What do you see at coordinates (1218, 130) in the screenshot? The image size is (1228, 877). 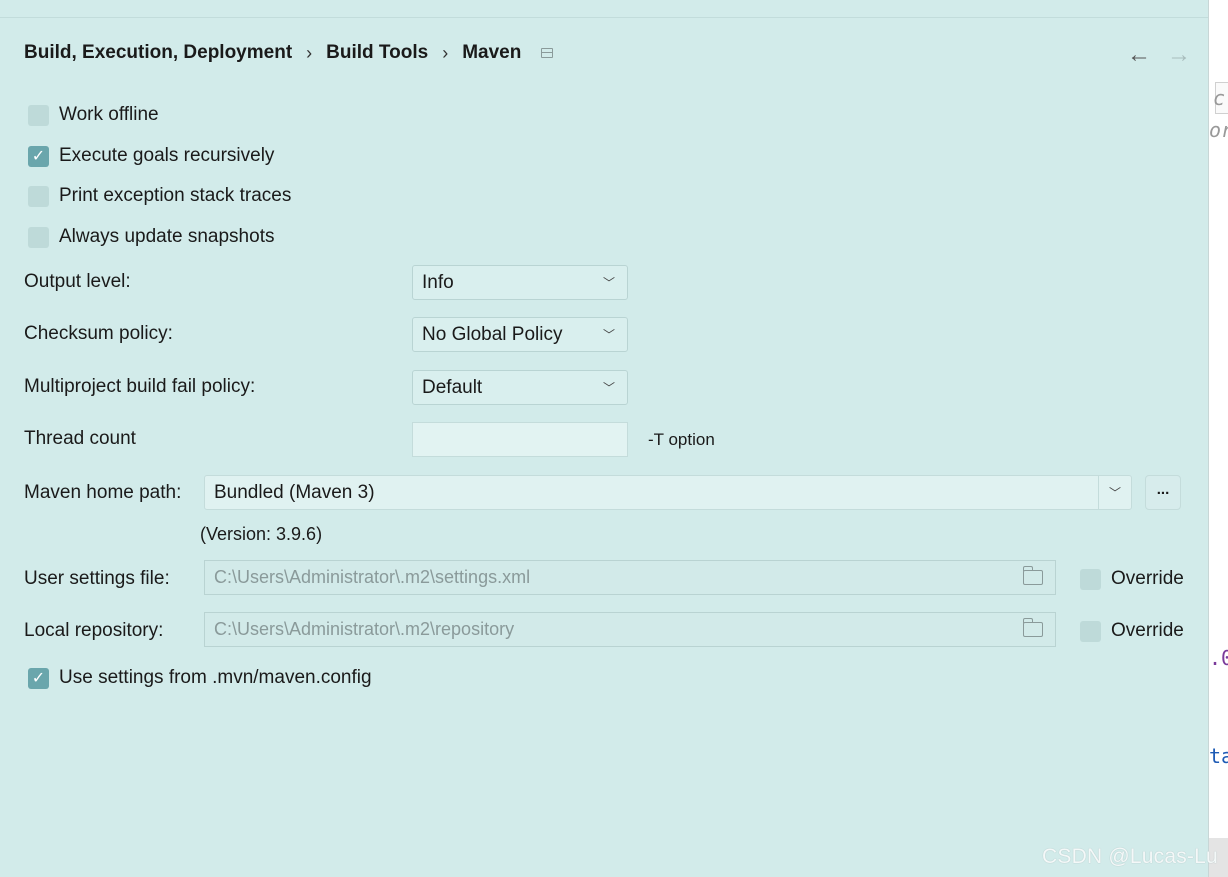 I see `editor-fragment: or` at bounding box center [1218, 130].